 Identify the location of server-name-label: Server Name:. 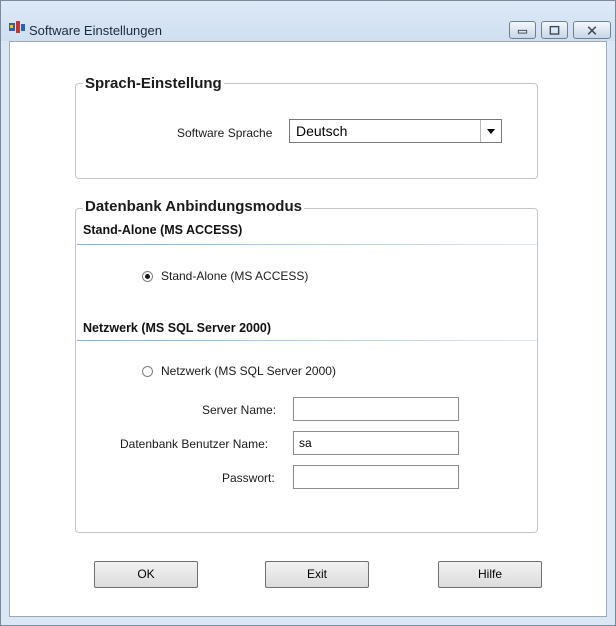
(239, 410).